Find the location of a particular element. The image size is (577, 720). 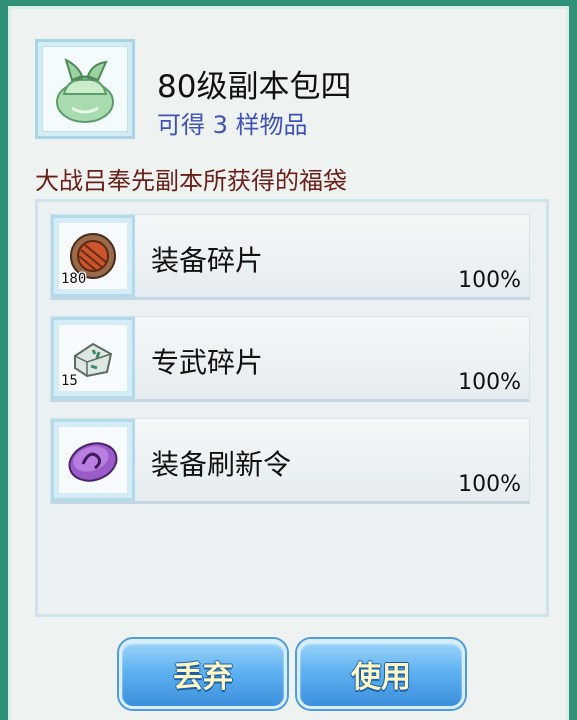

green-cloth-bag-icon is located at coordinates (85, 89).